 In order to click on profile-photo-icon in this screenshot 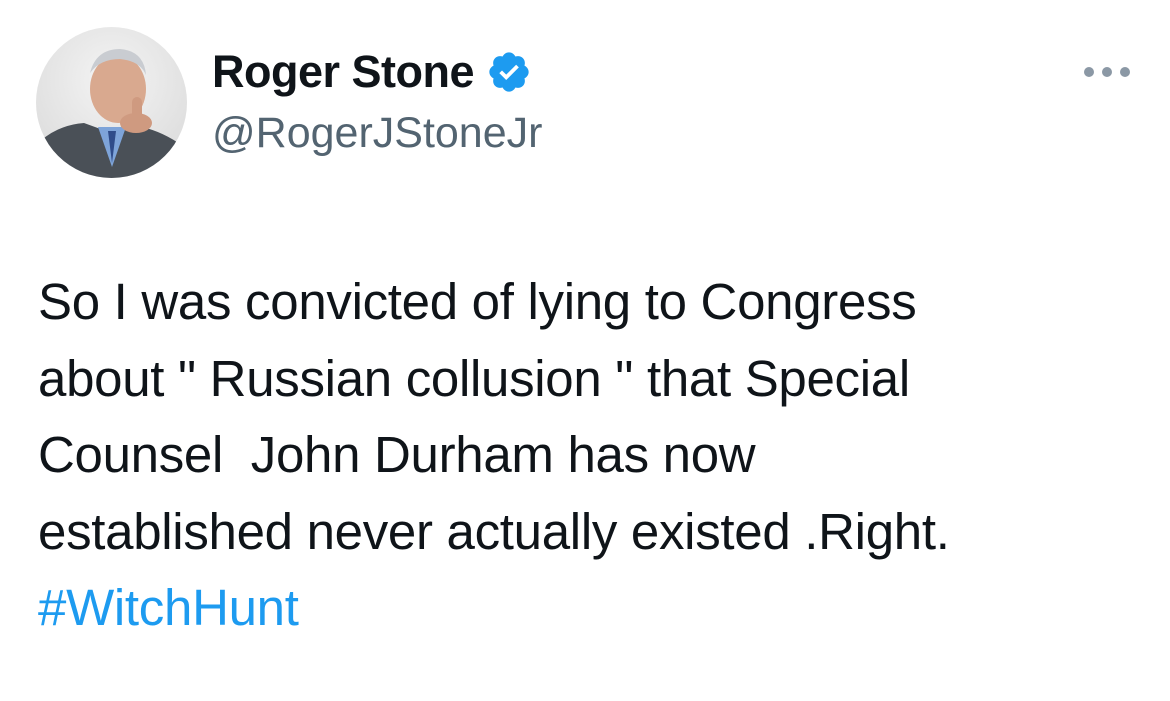, I will do `click(111, 102)`.